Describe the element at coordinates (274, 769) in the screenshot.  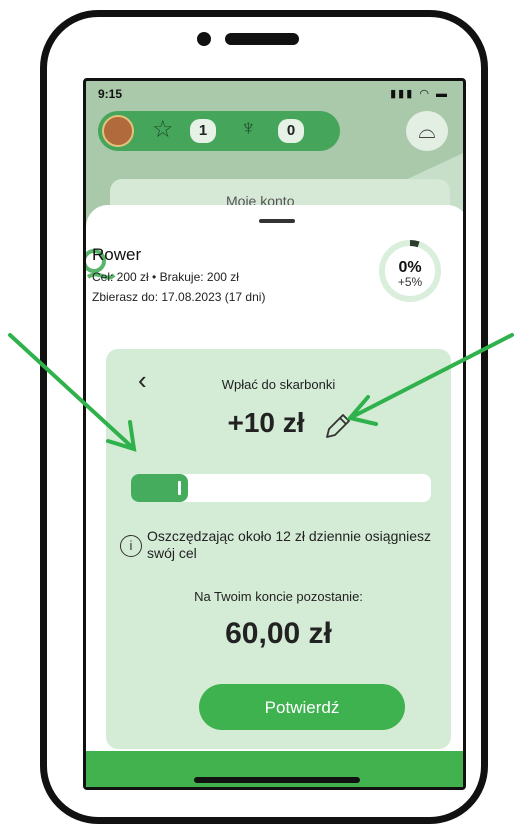
I see `bottom-bar` at that location.